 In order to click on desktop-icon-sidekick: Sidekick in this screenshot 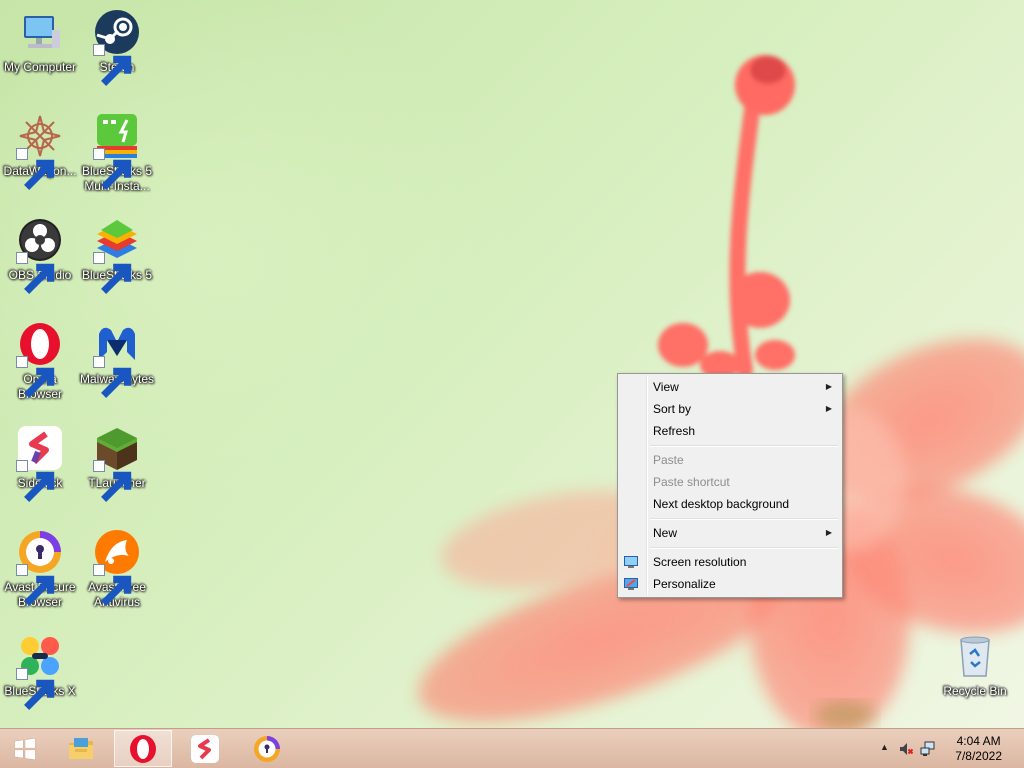, I will do `click(40, 466)`.